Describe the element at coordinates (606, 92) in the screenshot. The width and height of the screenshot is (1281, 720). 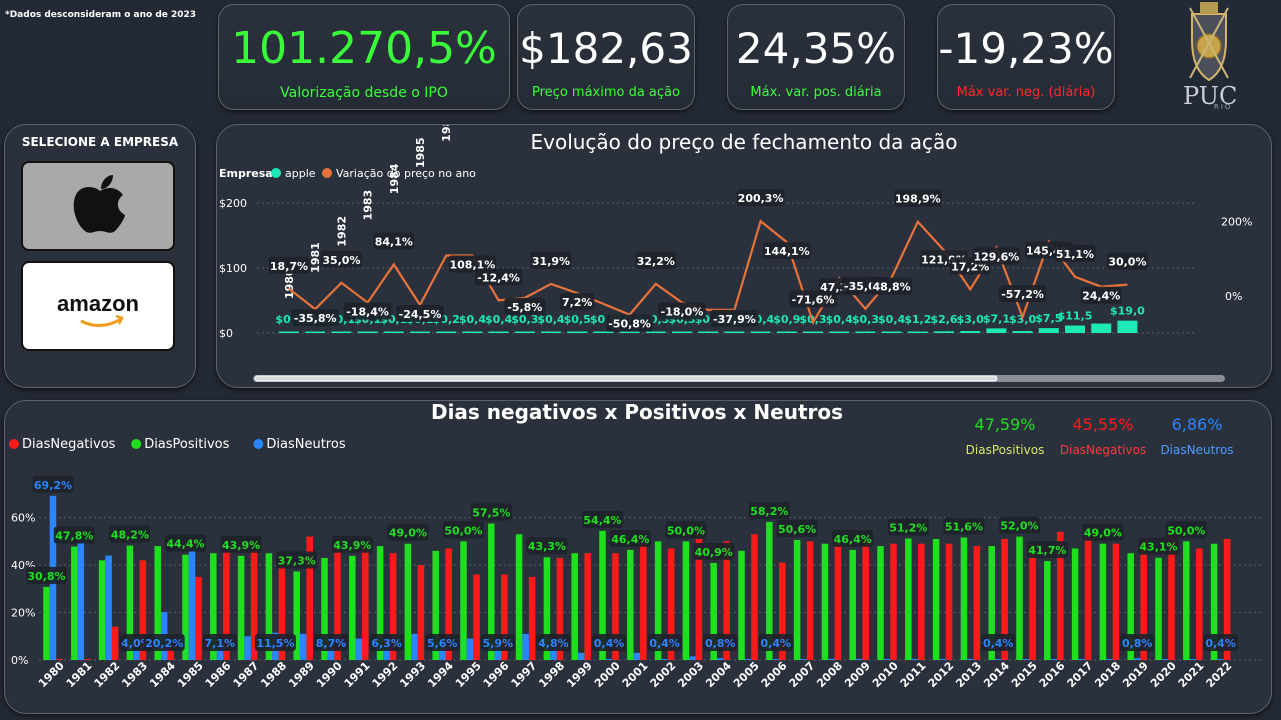
I see `kpi-max-price-label: Preço máximo da ação` at that location.